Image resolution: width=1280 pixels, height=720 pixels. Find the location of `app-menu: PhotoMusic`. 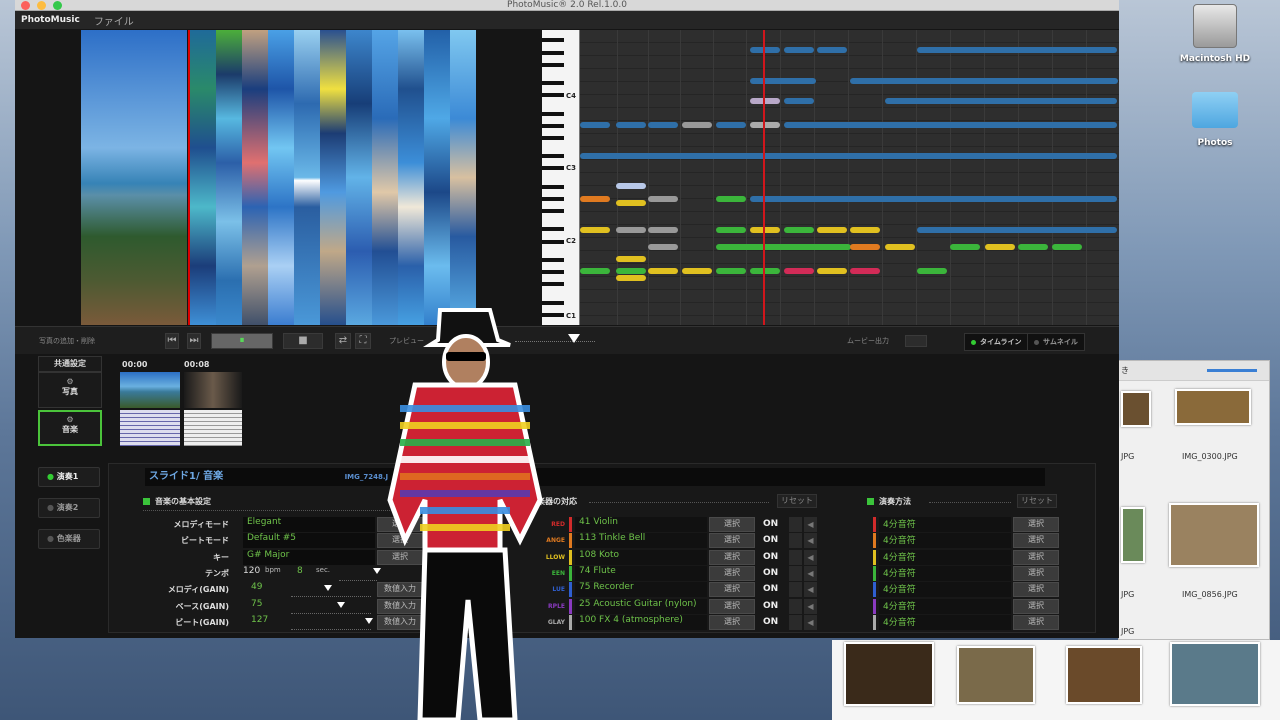

app-menu: PhotoMusic is located at coordinates (50, 20).